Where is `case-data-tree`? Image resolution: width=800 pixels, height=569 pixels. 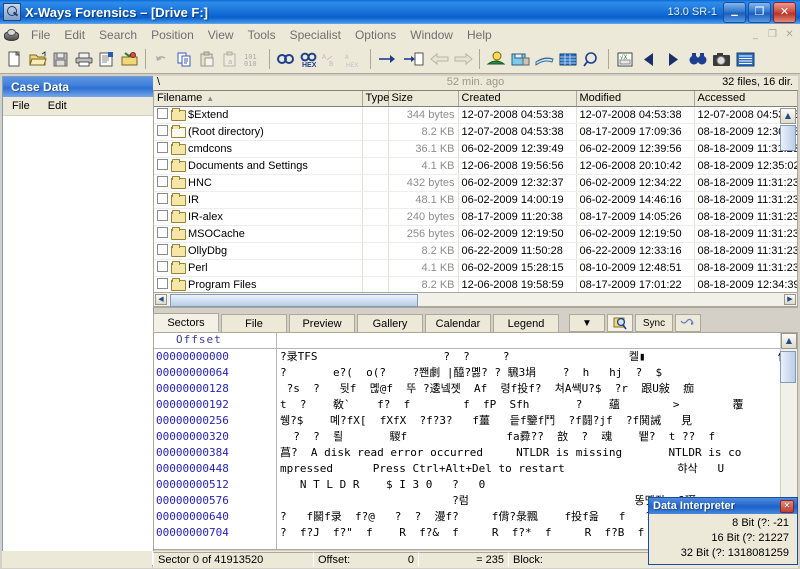
case-data-tree is located at coordinates (78, 339).